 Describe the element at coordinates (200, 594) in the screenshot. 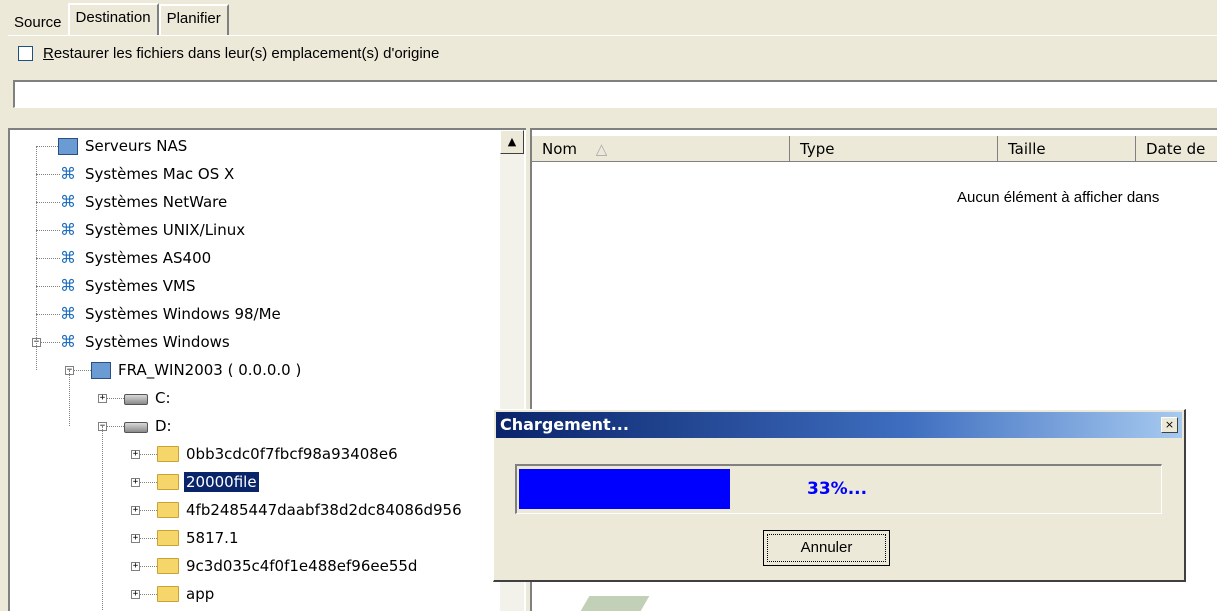

I see `tree-item-label: app` at that location.